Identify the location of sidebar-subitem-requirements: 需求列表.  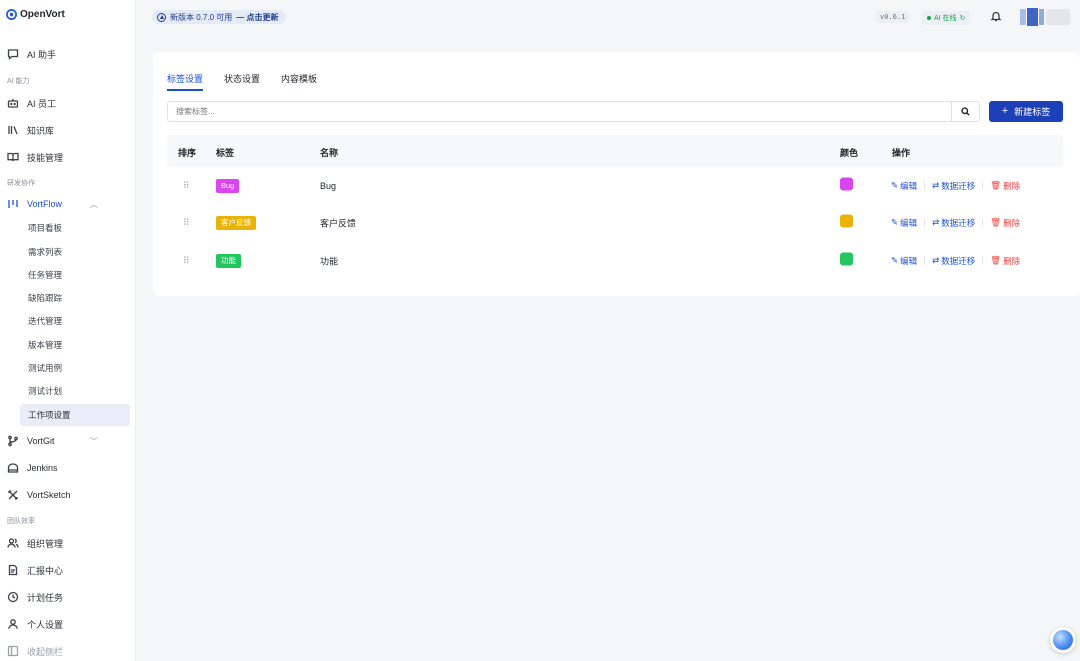
(75, 252).